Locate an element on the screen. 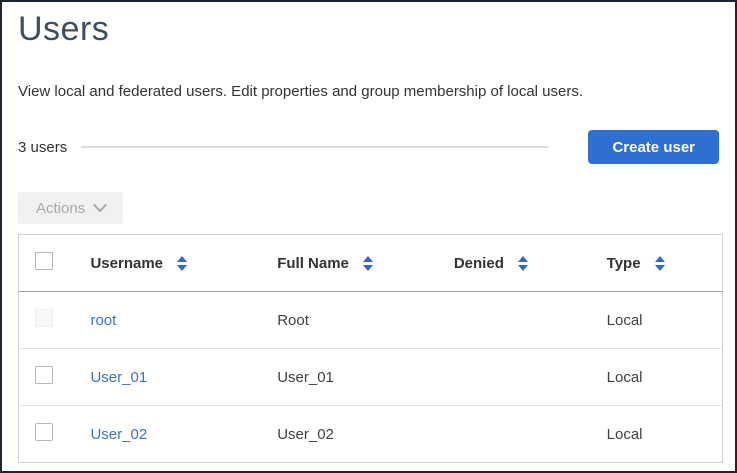  username-link: User_02 is located at coordinates (118, 434).